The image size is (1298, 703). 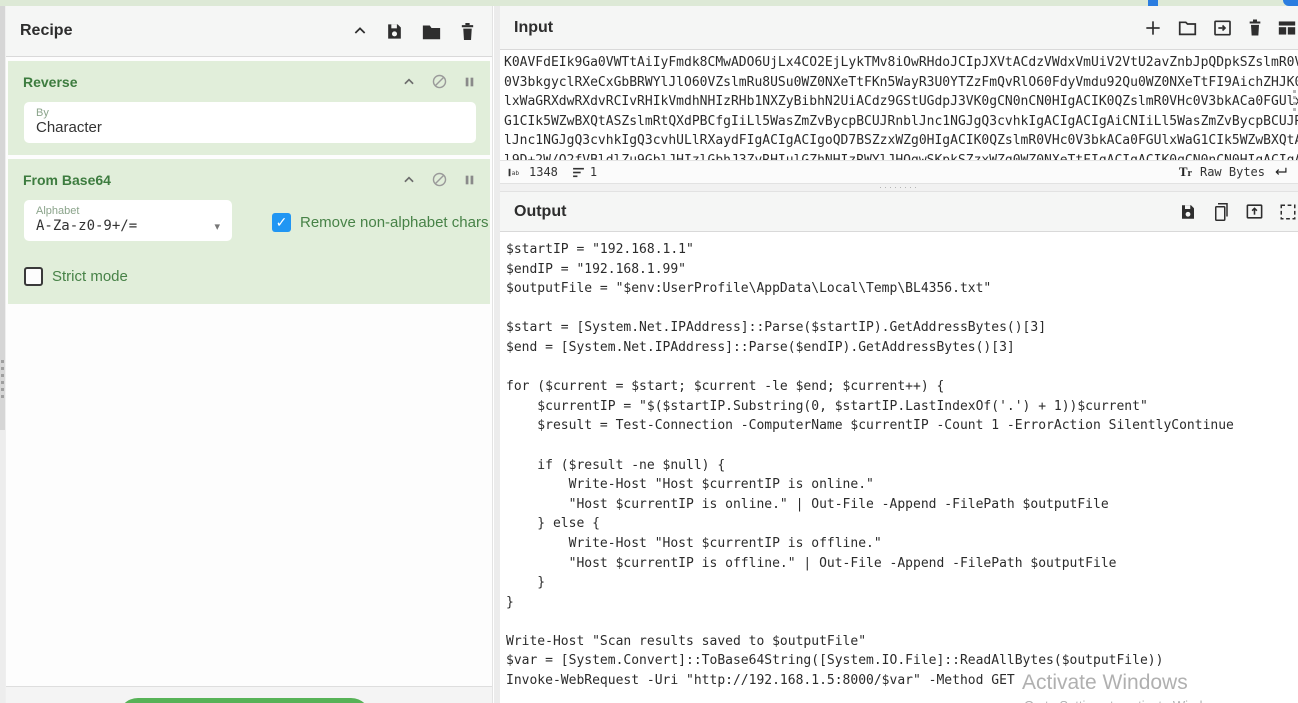 I want to click on line-ending-return-icon, so click(x=1280, y=172).